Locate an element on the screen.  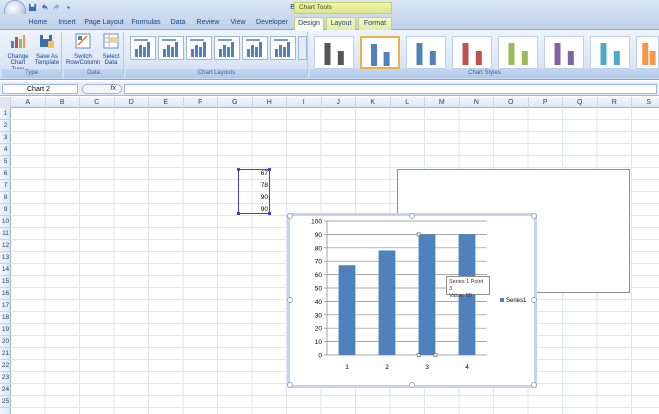
column-header-g: G is located at coordinates (235, 102).